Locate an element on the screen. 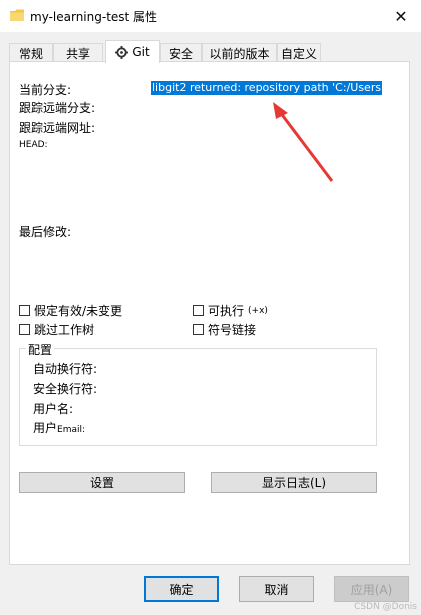 This screenshot has width=421, height=615. config-group: 配置 自动换行符: 安全换行符: 用户名: 用户Email: is located at coordinates (198, 393).